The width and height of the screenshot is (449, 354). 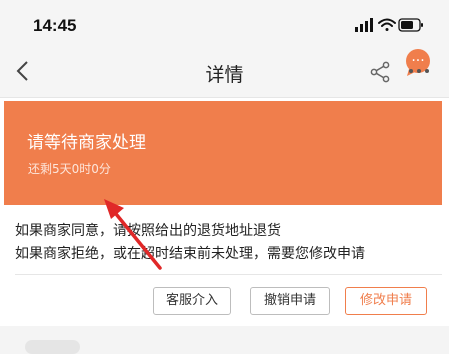 I want to click on more-badge: ···, so click(x=417, y=61).